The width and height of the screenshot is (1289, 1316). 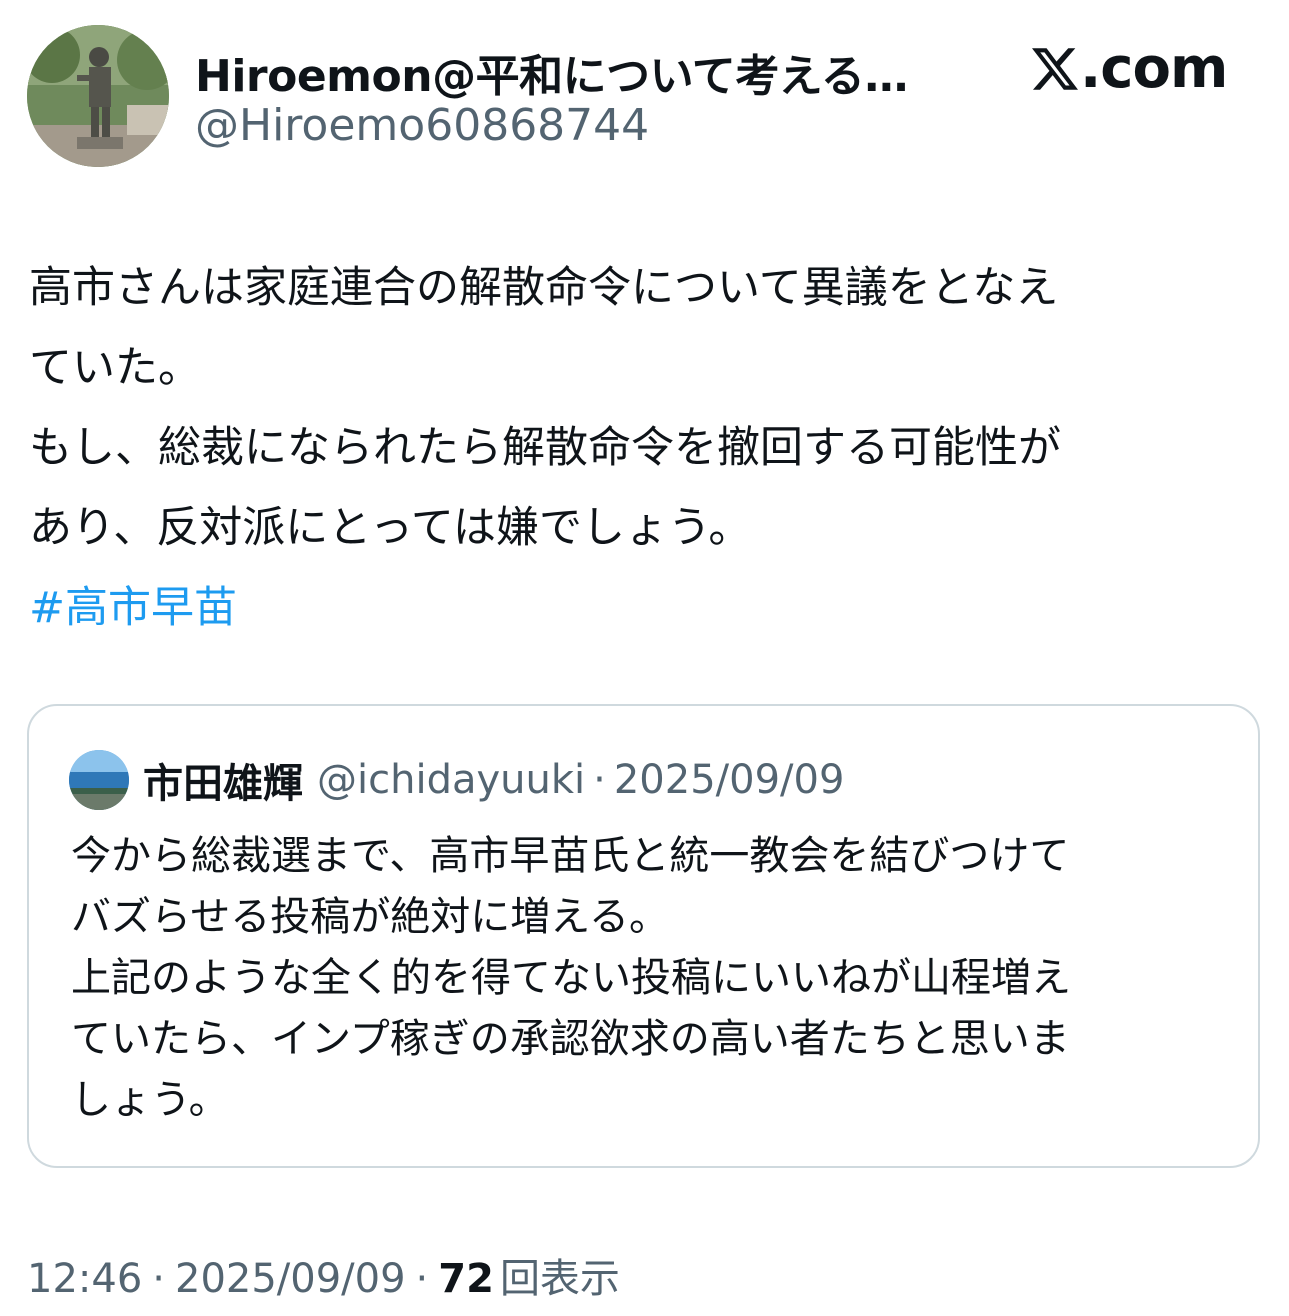 I want to click on views-label: 回表示, so click(x=559, y=1279).